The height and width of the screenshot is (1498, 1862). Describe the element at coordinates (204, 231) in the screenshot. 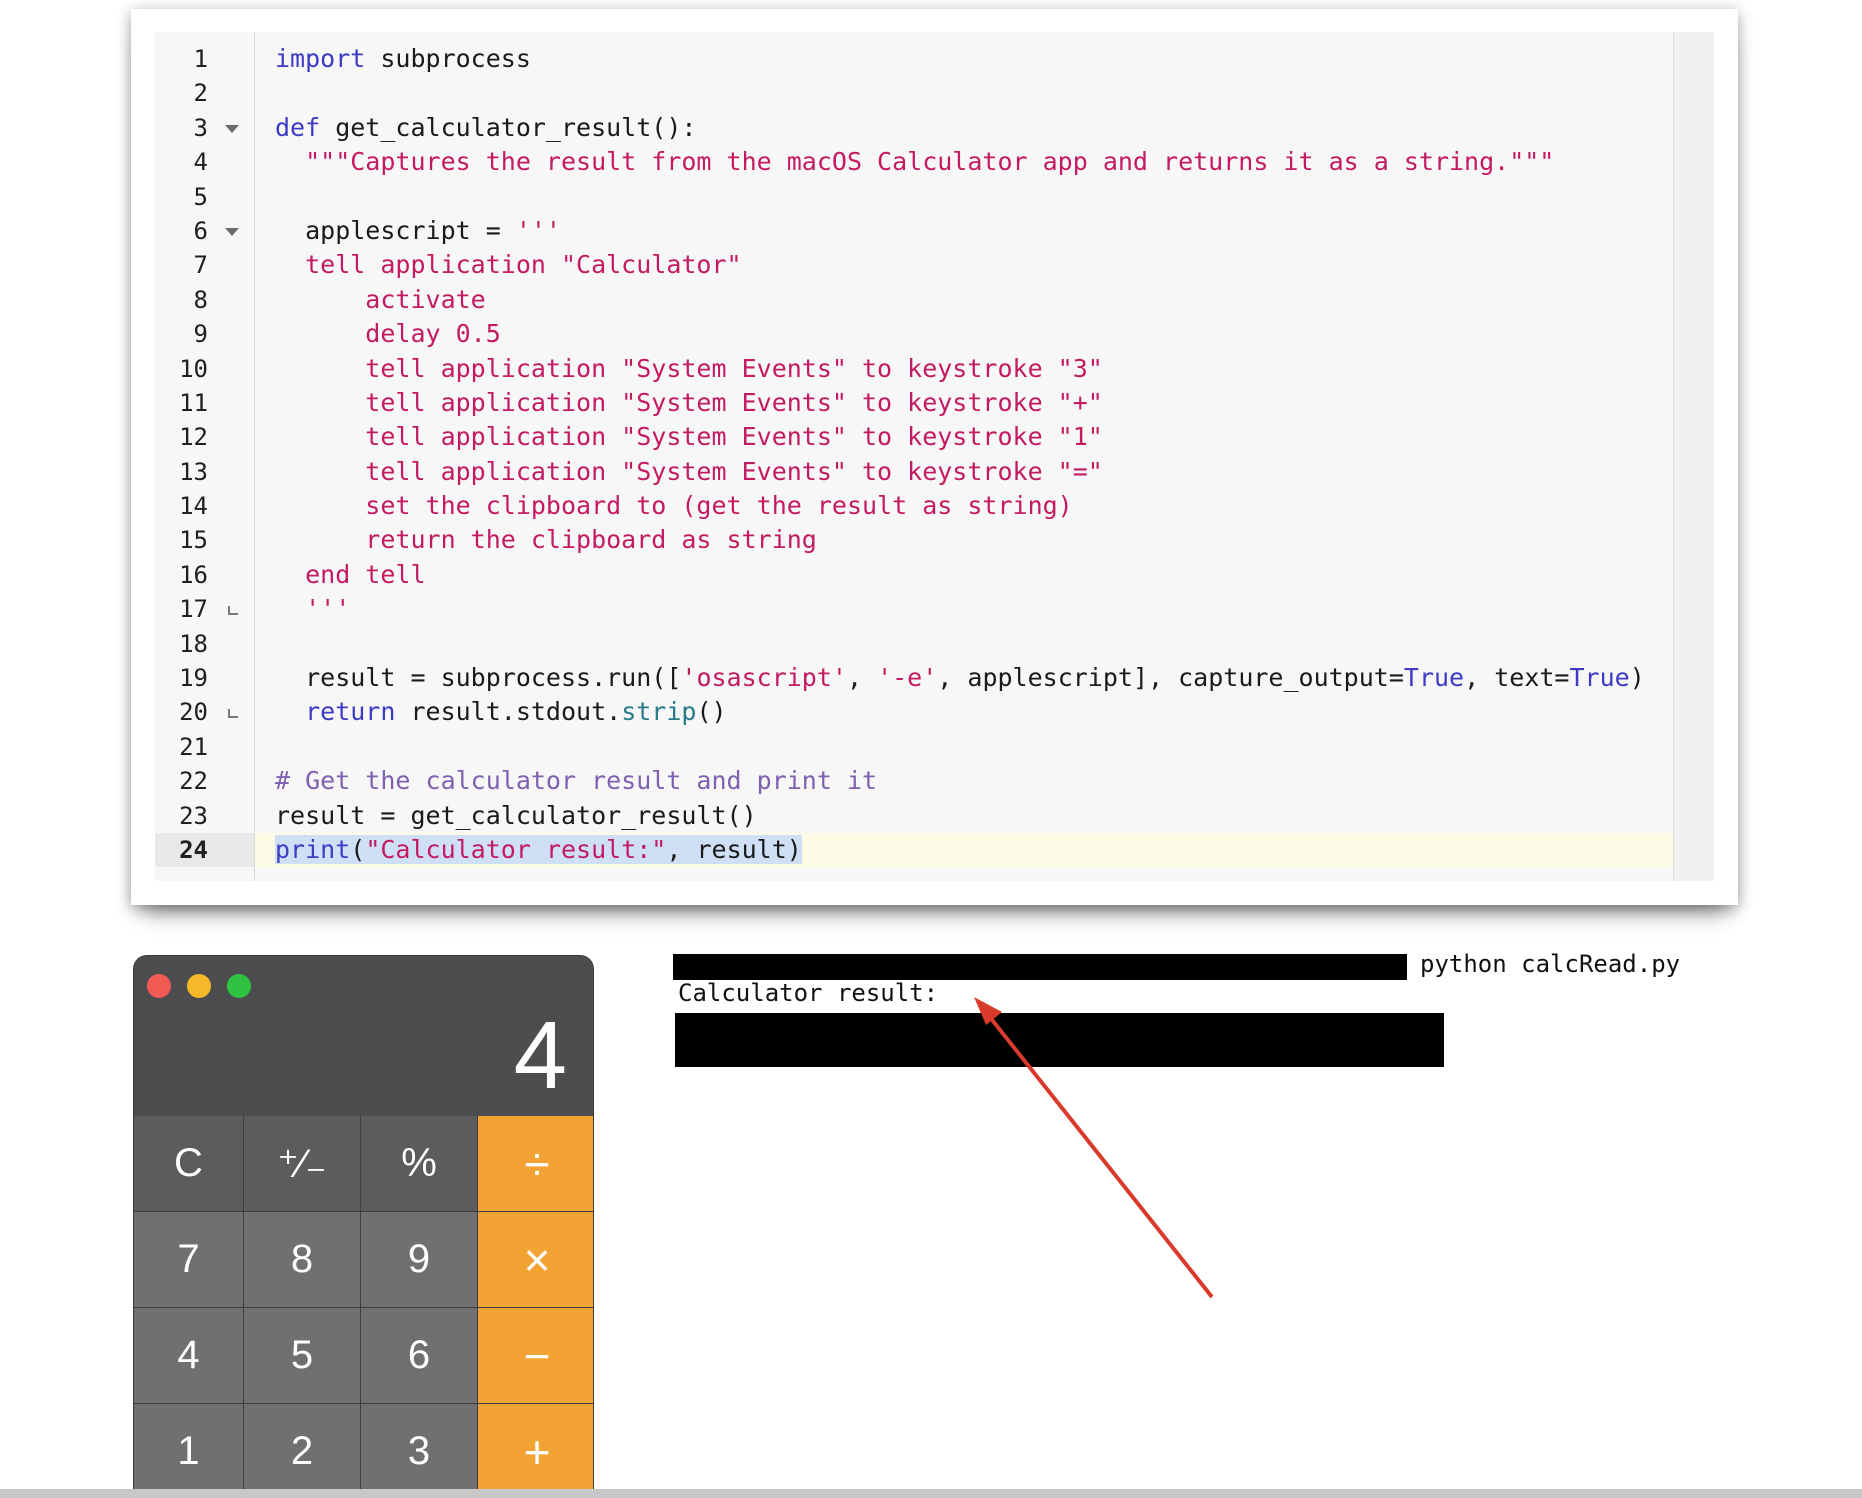

I see `line-number: 6` at that location.